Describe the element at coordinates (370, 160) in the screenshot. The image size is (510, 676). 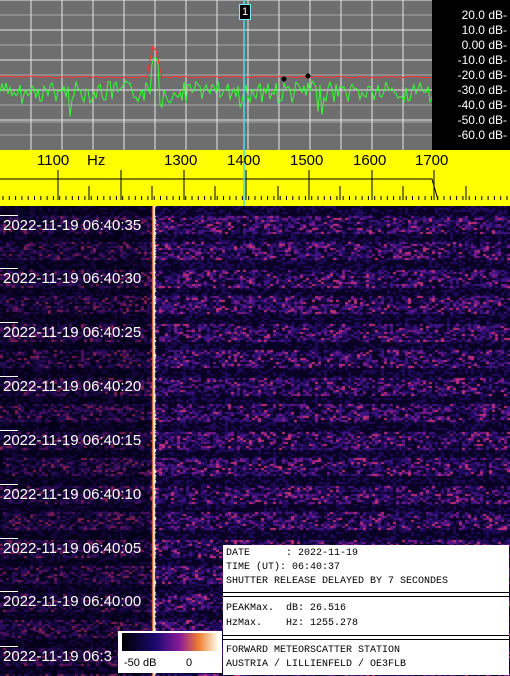
I see `freq-label-1600: 1600` at that location.